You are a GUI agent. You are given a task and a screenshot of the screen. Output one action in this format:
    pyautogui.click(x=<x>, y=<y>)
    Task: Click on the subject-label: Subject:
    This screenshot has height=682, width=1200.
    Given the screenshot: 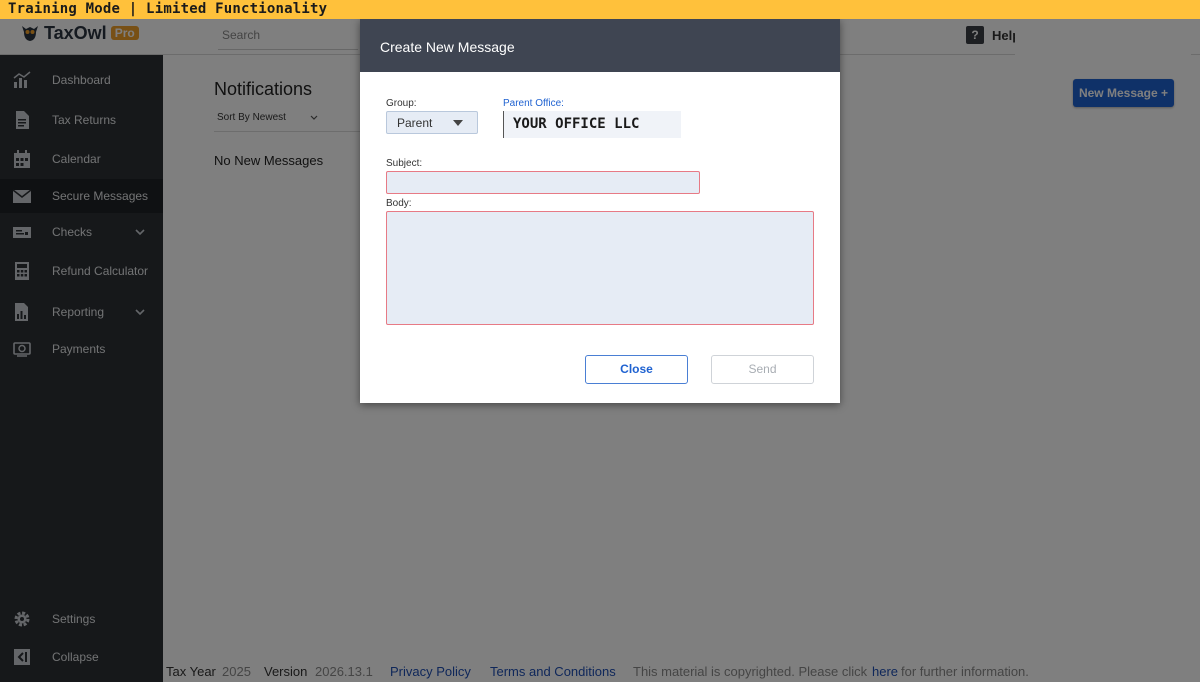 What is the action you would take?
    pyautogui.click(x=404, y=163)
    